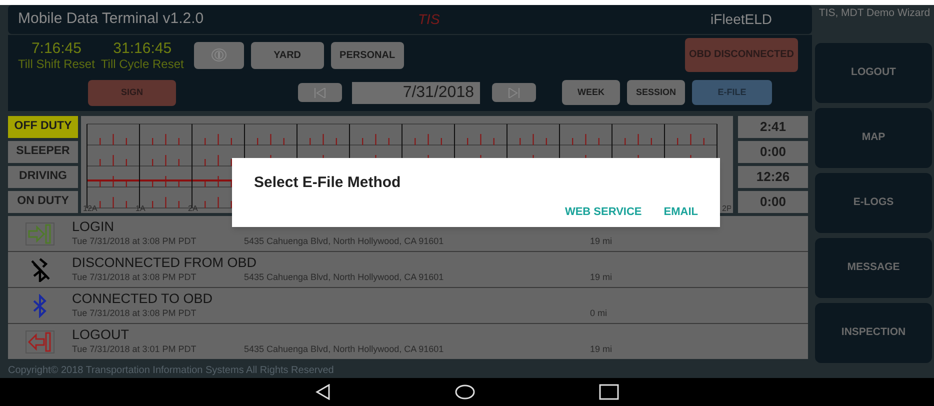 The image size is (934, 406). Describe the element at coordinates (591, 93) in the screenshot. I see `view-tab: WEEK` at that location.